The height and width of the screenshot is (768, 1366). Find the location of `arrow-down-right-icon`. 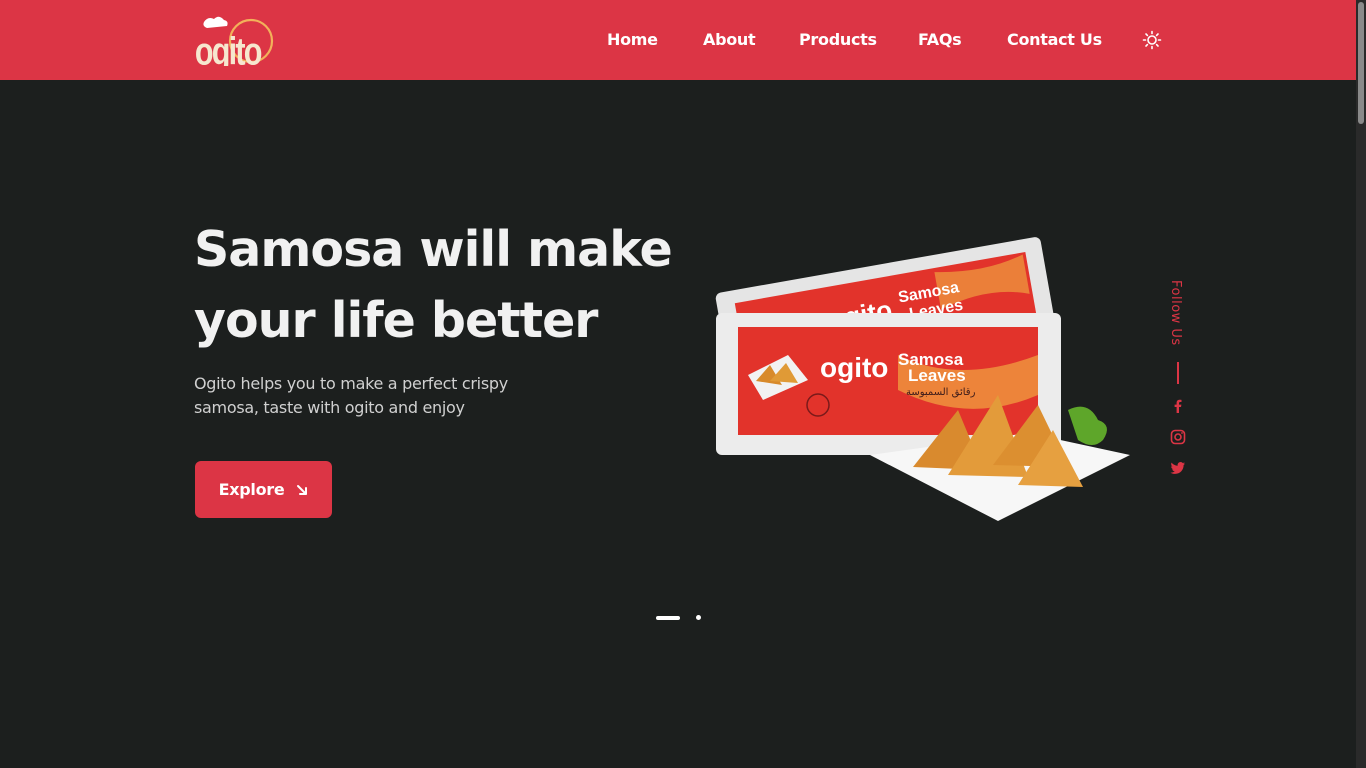

arrow-down-right-icon is located at coordinates (302, 489).